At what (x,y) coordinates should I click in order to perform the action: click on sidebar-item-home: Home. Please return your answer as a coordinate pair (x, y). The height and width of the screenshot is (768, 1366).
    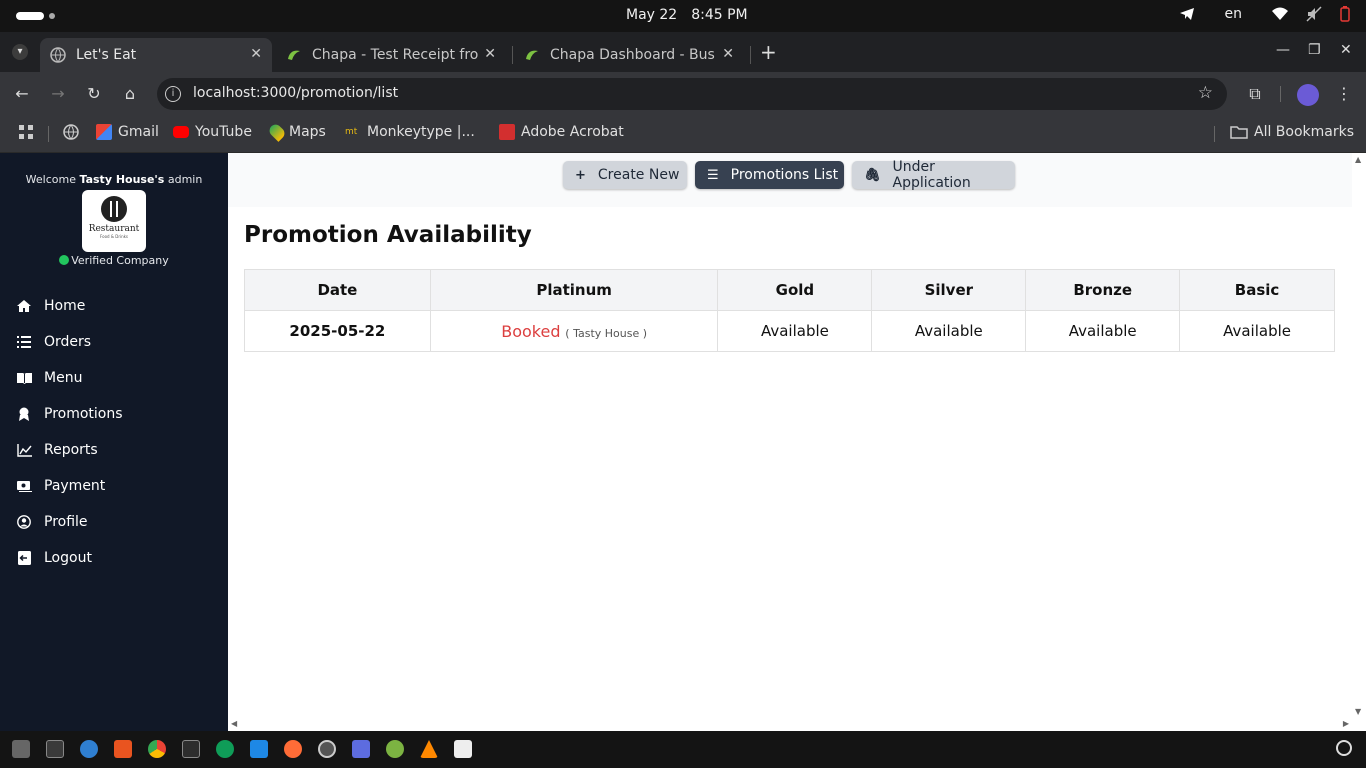
    Looking at the image, I should click on (114, 306).